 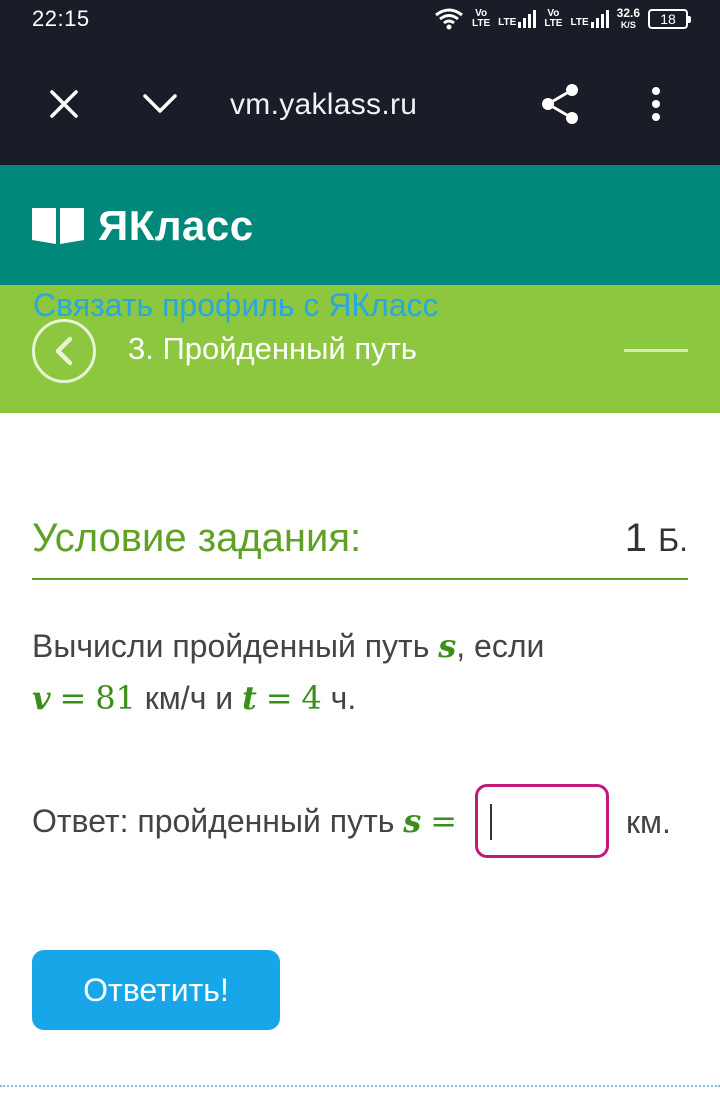 What do you see at coordinates (156, 990) in the screenshot?
I see `submit-button: Ответить!` at bounding box center [156, 990].